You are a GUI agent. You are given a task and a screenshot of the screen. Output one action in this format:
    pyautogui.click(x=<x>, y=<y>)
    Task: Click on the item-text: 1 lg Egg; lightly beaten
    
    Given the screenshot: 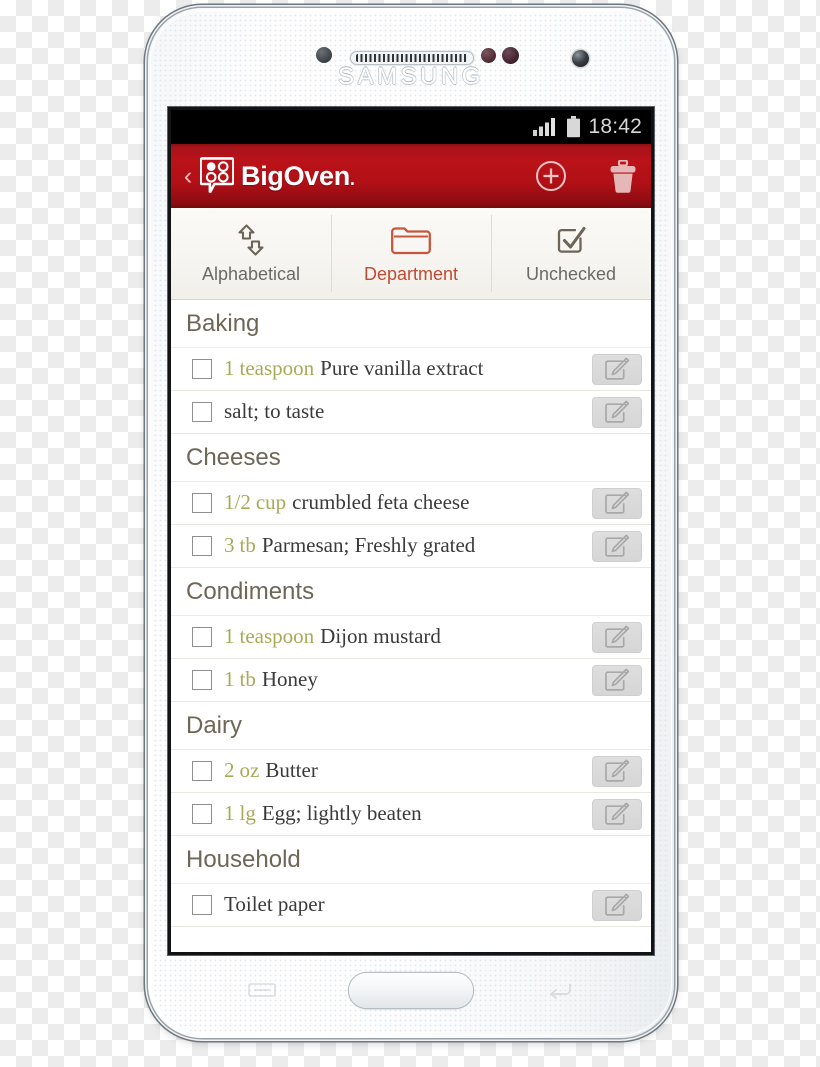 What is the action you would take?
    pyautogui.click(x=408, y=813)
    